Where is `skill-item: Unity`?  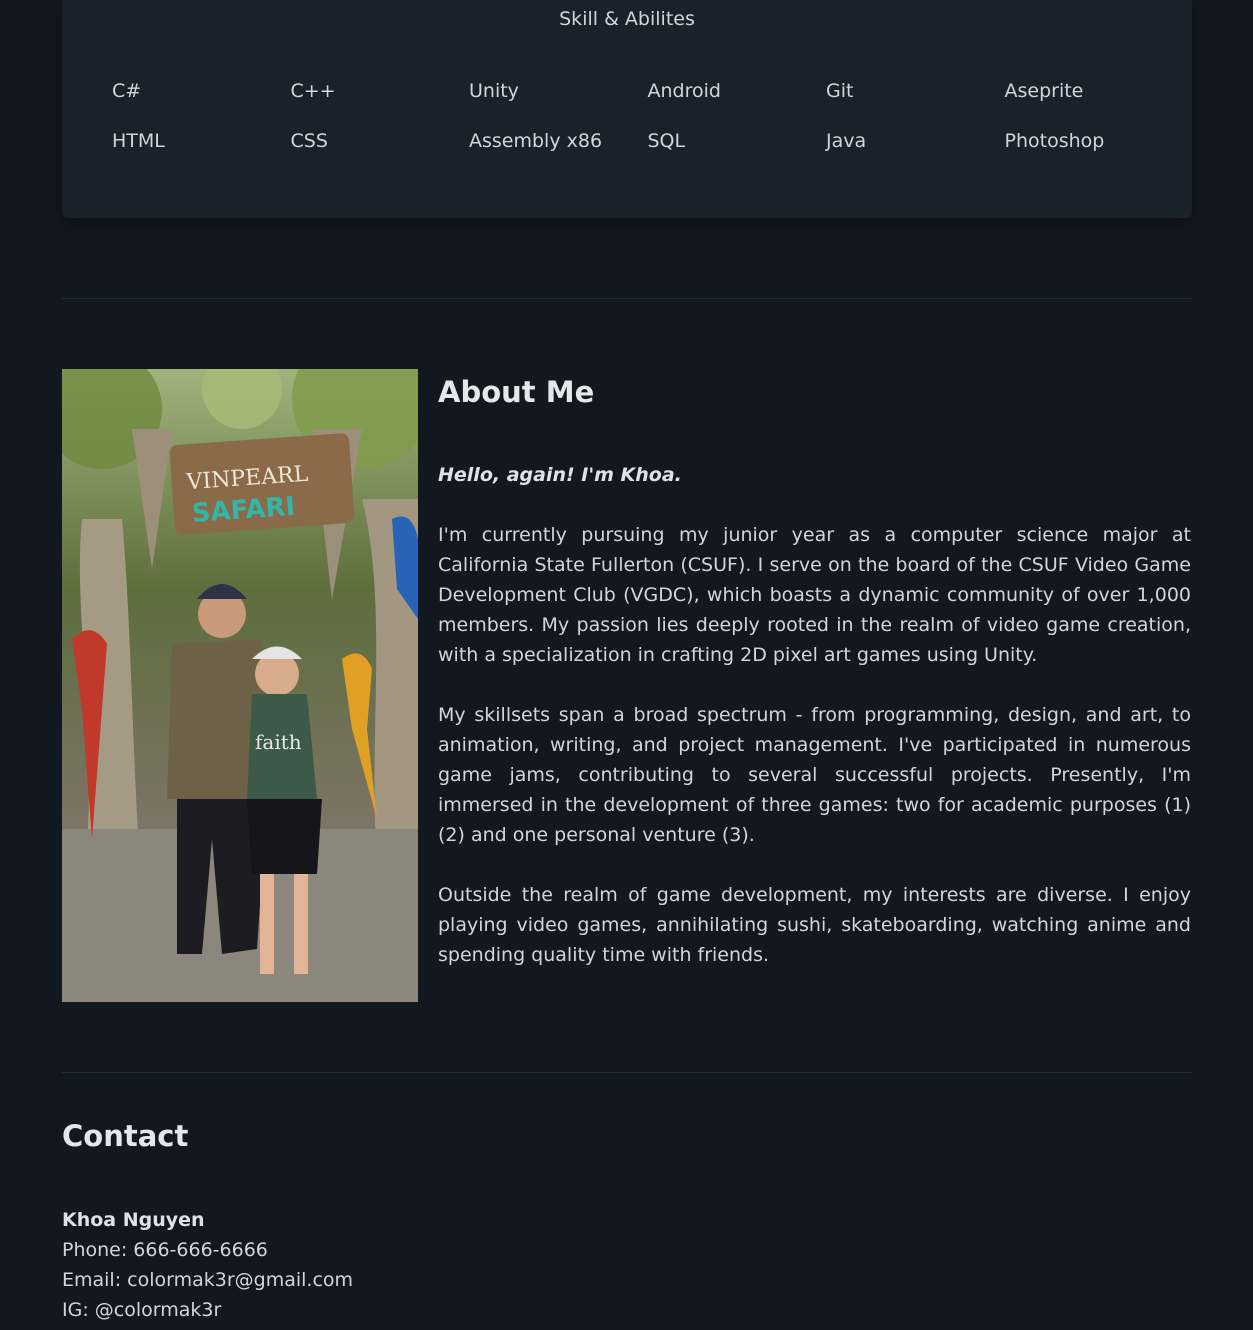 skill-item: Unity is located at coordinates (494, 91).